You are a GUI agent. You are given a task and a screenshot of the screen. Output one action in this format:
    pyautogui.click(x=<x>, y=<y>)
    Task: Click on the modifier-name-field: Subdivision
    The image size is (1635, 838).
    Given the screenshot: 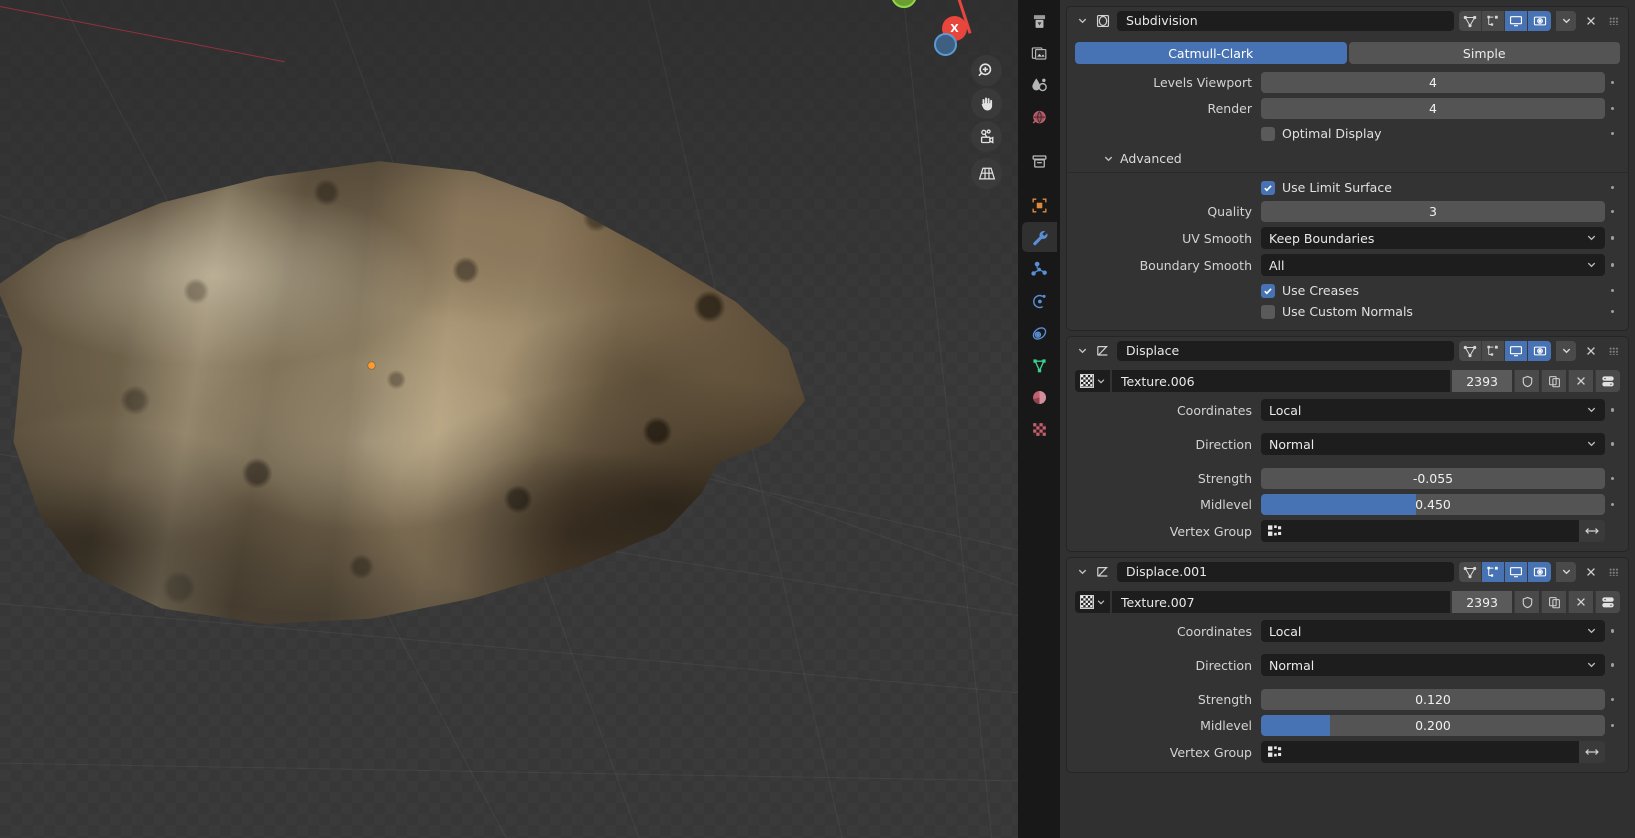 What is the action you would take?
    pyautogui.click(x=1285, y=20)
    